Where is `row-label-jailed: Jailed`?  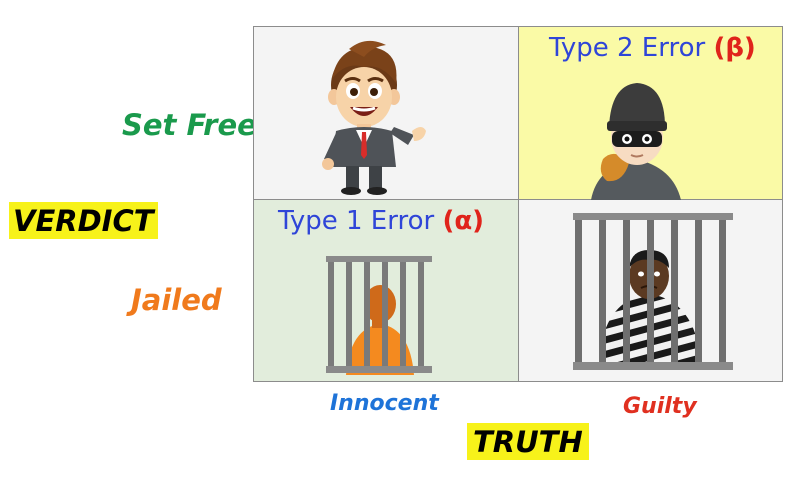
row-label-jailed: Jailed is located at coordinates (176, 300).